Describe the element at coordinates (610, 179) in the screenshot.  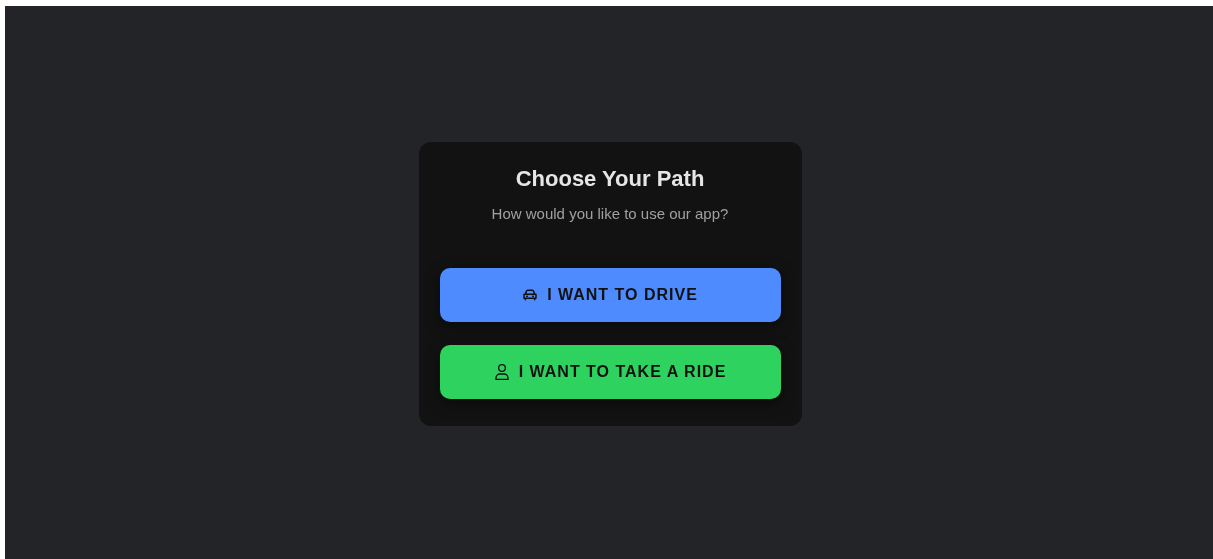
I see `card-title: Choose Your Path` at that location.